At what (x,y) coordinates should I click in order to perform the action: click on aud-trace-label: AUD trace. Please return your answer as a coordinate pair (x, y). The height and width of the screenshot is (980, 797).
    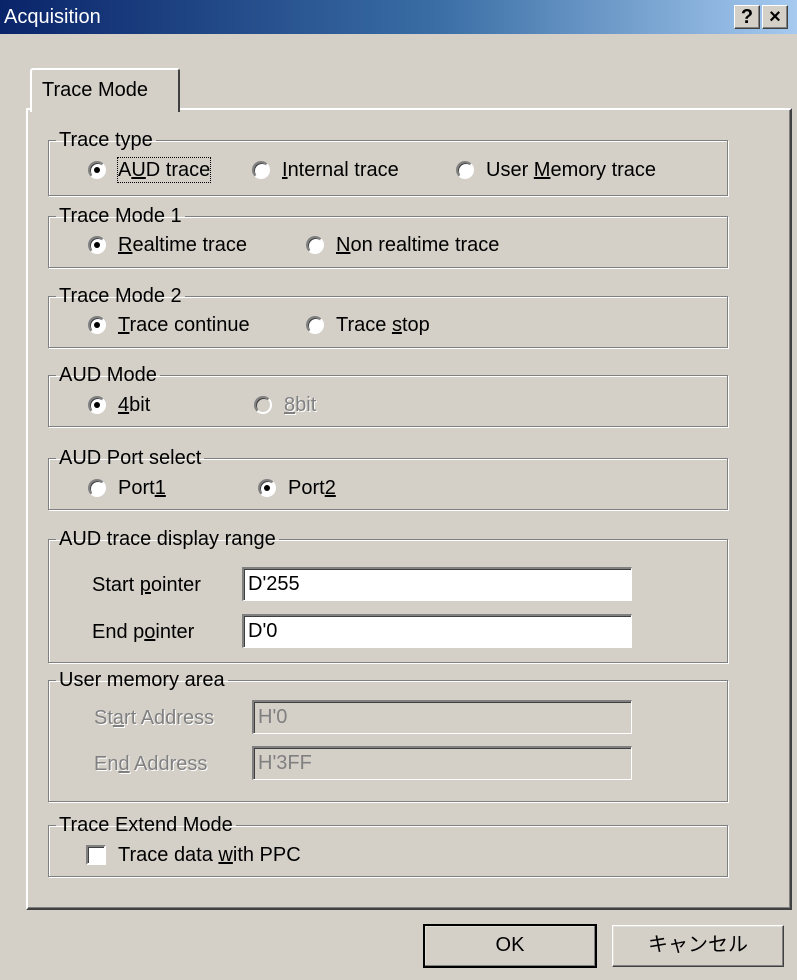
    Looking at the image, I should click on (164, 170).